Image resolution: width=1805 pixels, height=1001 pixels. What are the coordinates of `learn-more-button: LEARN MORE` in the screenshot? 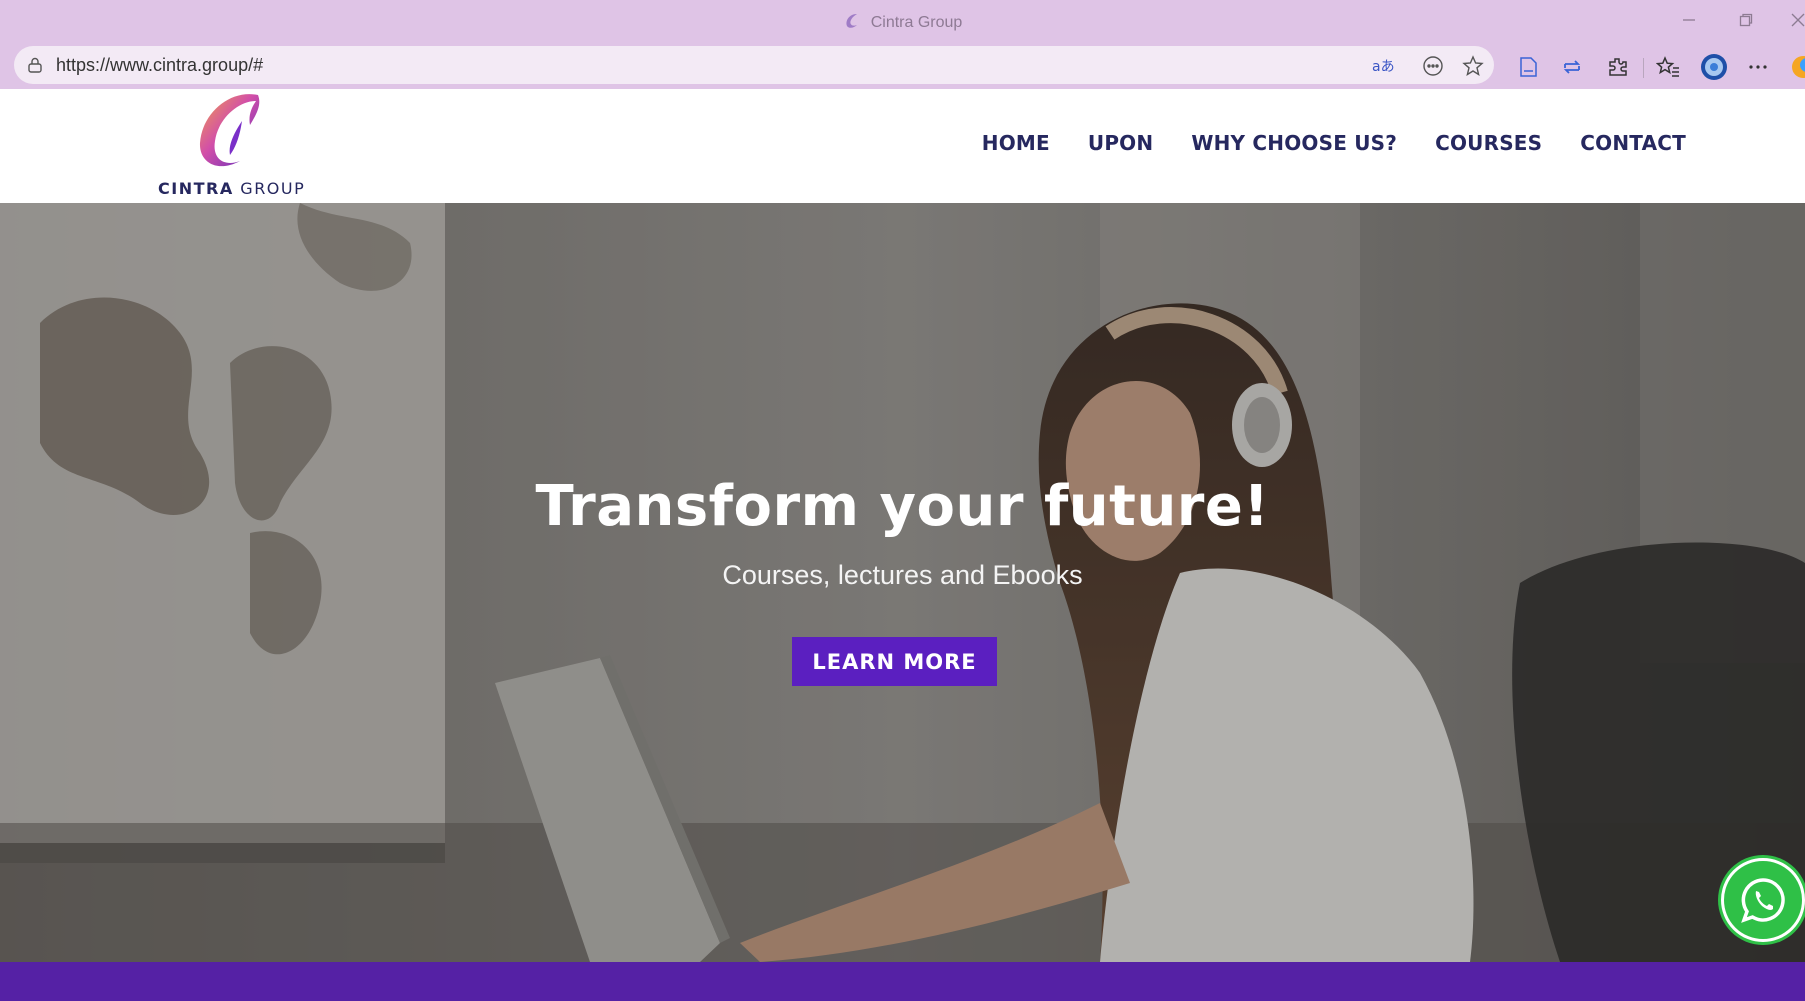 It's located at (894, 661).